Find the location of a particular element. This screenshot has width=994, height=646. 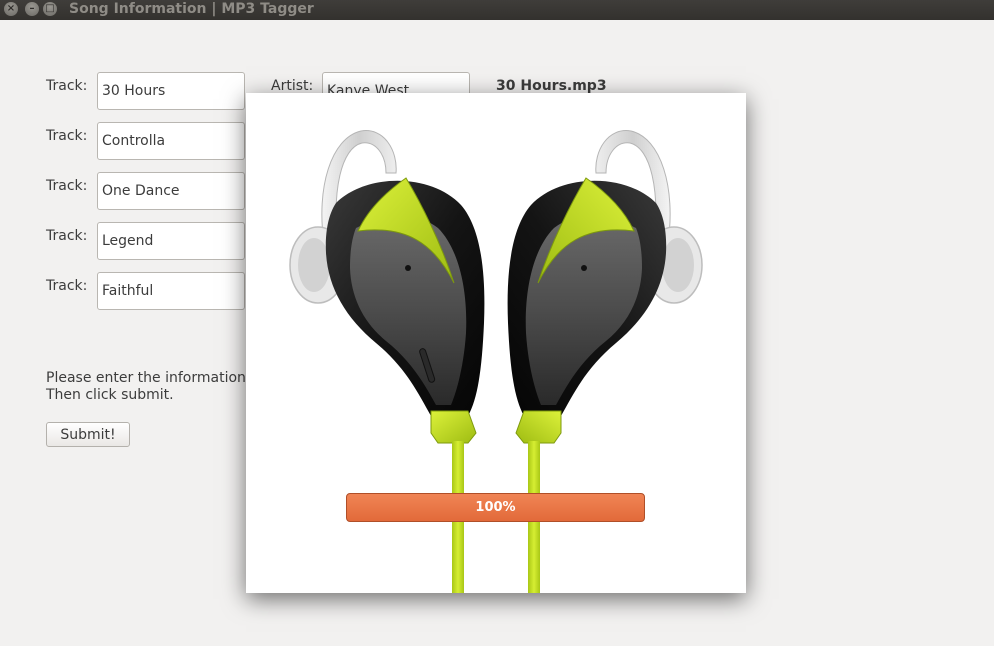

progress-label: 100% is located at coordinates (495, 507).